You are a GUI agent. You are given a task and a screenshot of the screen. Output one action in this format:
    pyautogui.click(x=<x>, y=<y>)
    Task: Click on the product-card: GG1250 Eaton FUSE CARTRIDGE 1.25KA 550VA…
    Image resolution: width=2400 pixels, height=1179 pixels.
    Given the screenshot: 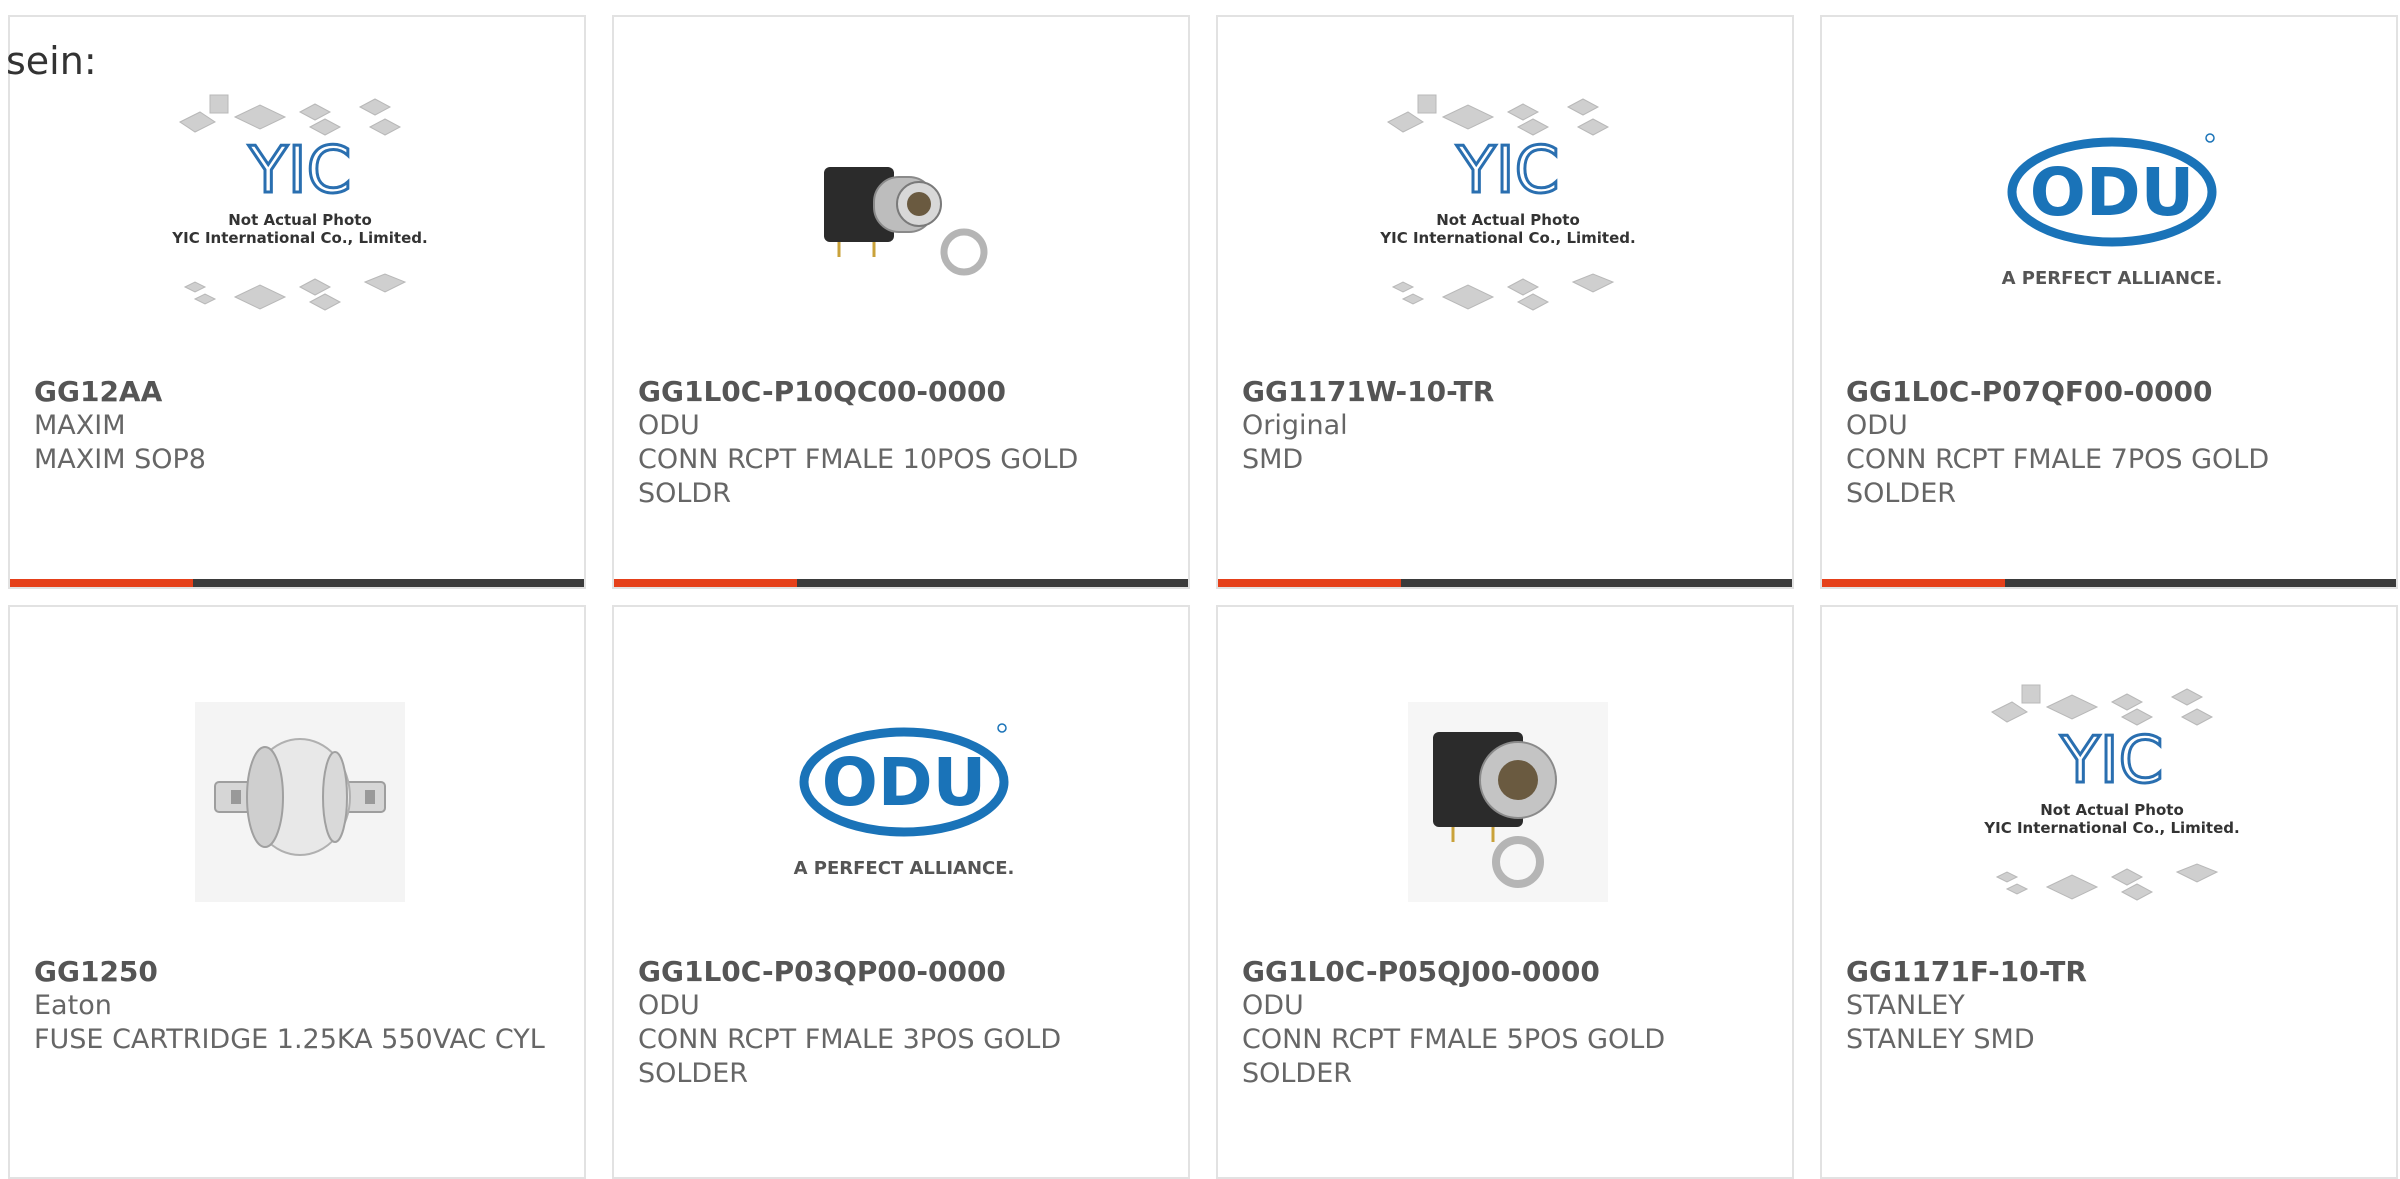 What is the action you would take?
    pyautogui.click(x=297, y=892)
    